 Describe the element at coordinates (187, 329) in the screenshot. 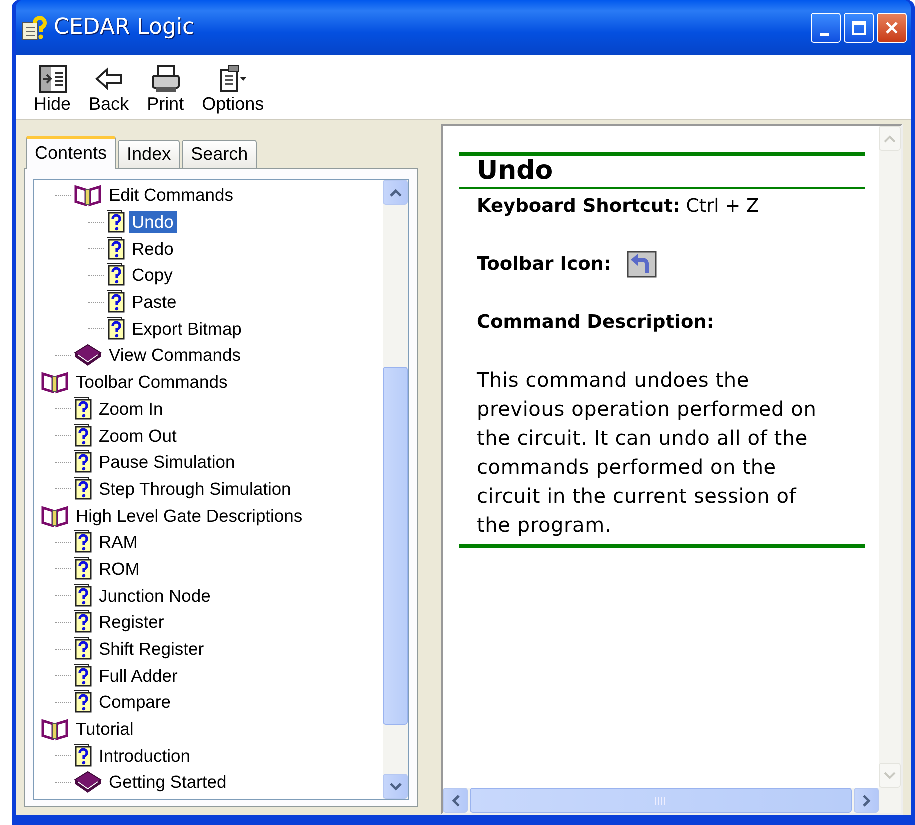

I see `tree-item: Export Bitmap` at that location.